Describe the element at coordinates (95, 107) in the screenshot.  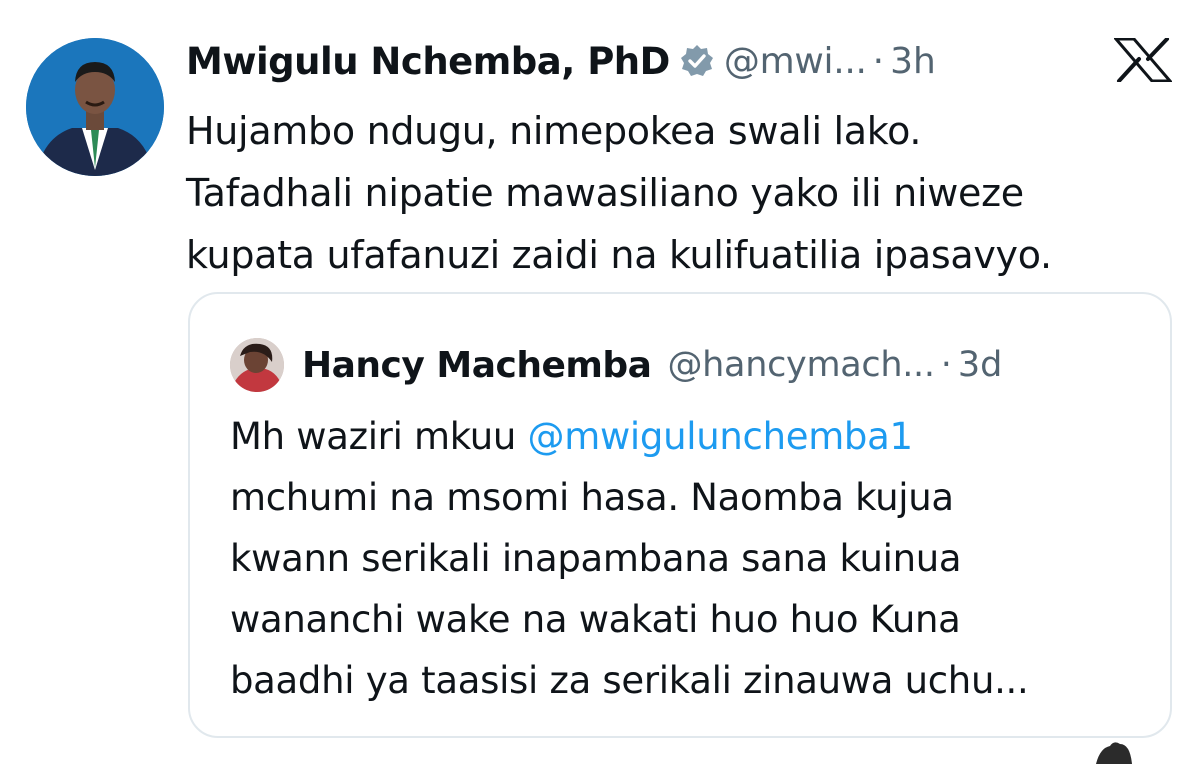
I see `author-avatar` at that location.